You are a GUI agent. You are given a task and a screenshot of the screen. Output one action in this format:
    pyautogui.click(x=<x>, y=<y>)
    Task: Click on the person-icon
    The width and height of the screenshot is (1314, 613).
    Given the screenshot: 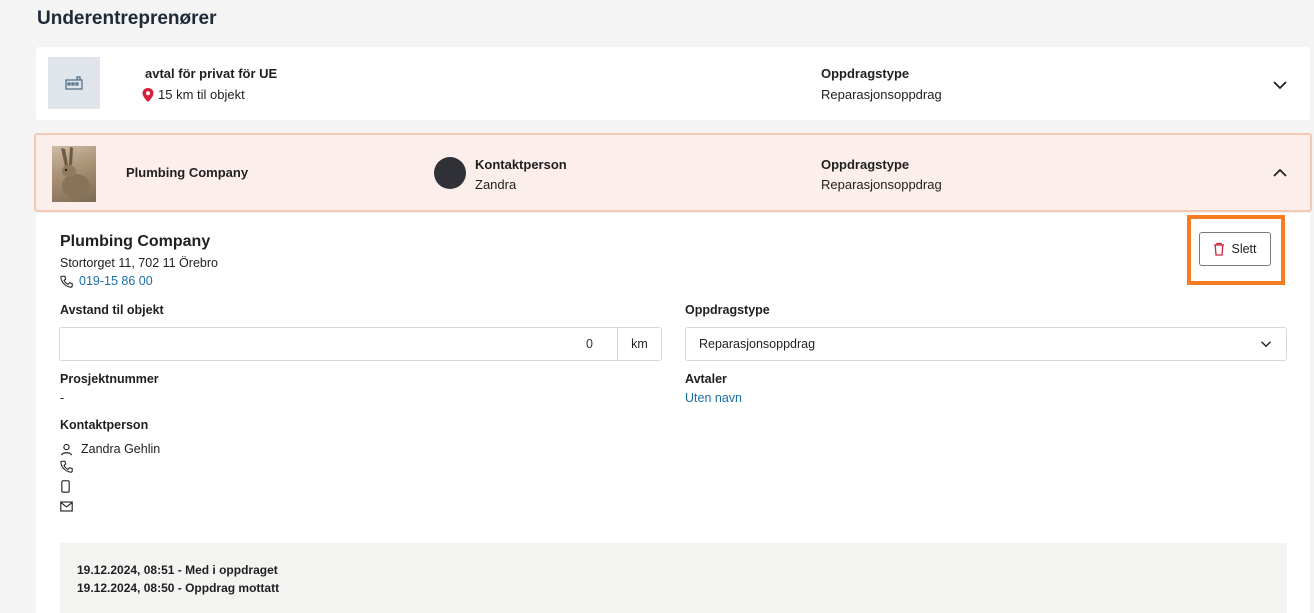 What is the action you would take?
    pyautogui.click(x=66, y=449)
    